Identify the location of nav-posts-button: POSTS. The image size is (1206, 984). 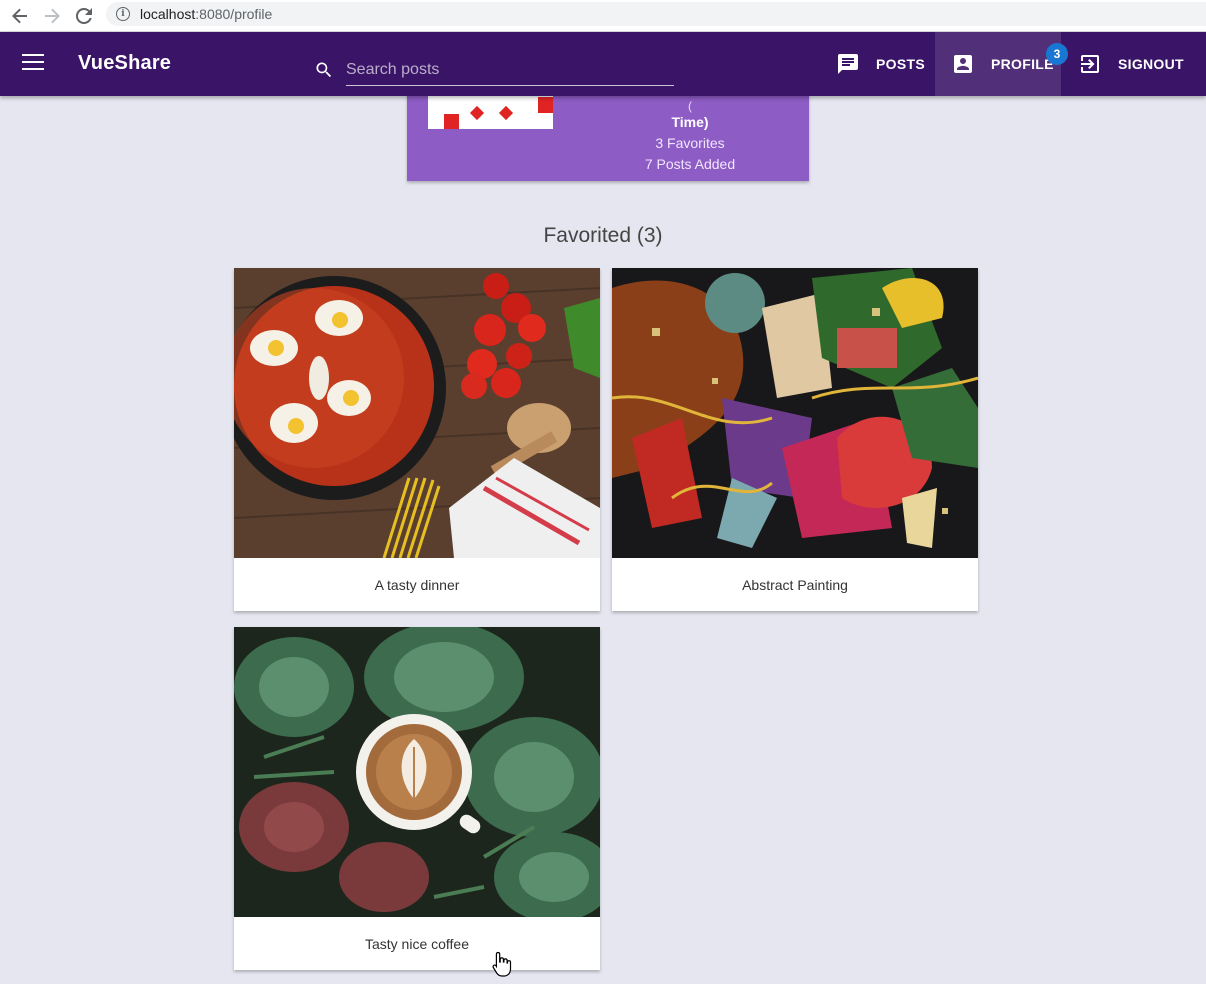
(878, 64).